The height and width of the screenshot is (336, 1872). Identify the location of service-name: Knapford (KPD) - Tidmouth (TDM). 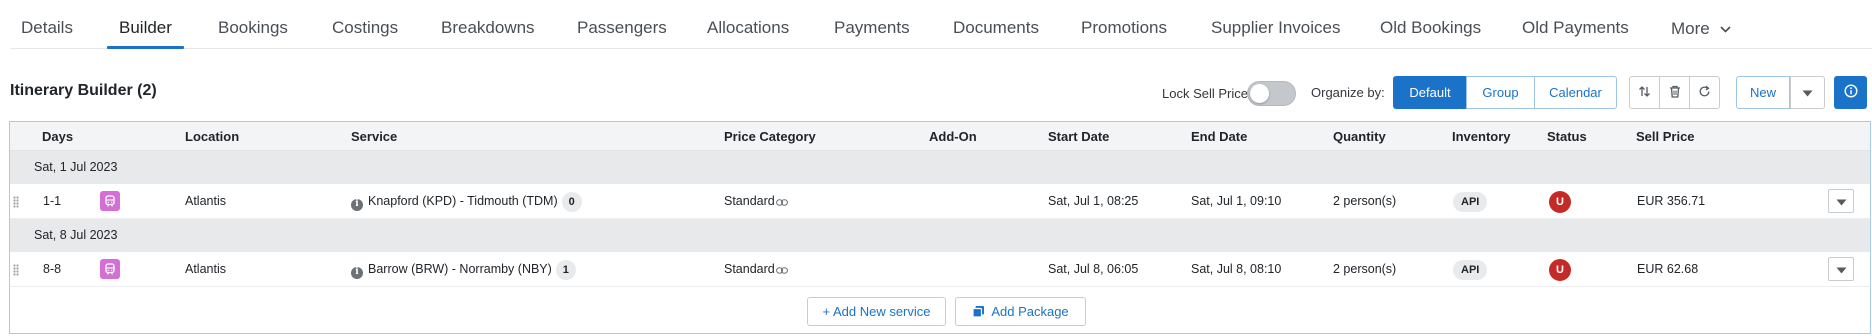
(463, 201).